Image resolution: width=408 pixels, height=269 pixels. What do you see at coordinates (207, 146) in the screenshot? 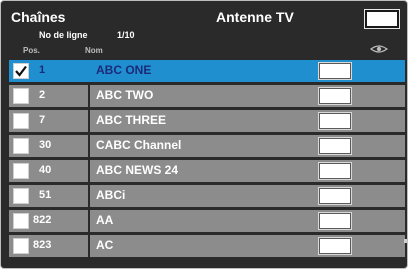
I see `channel-row: 30 CABC Channel` at bounding box center [207, 146].